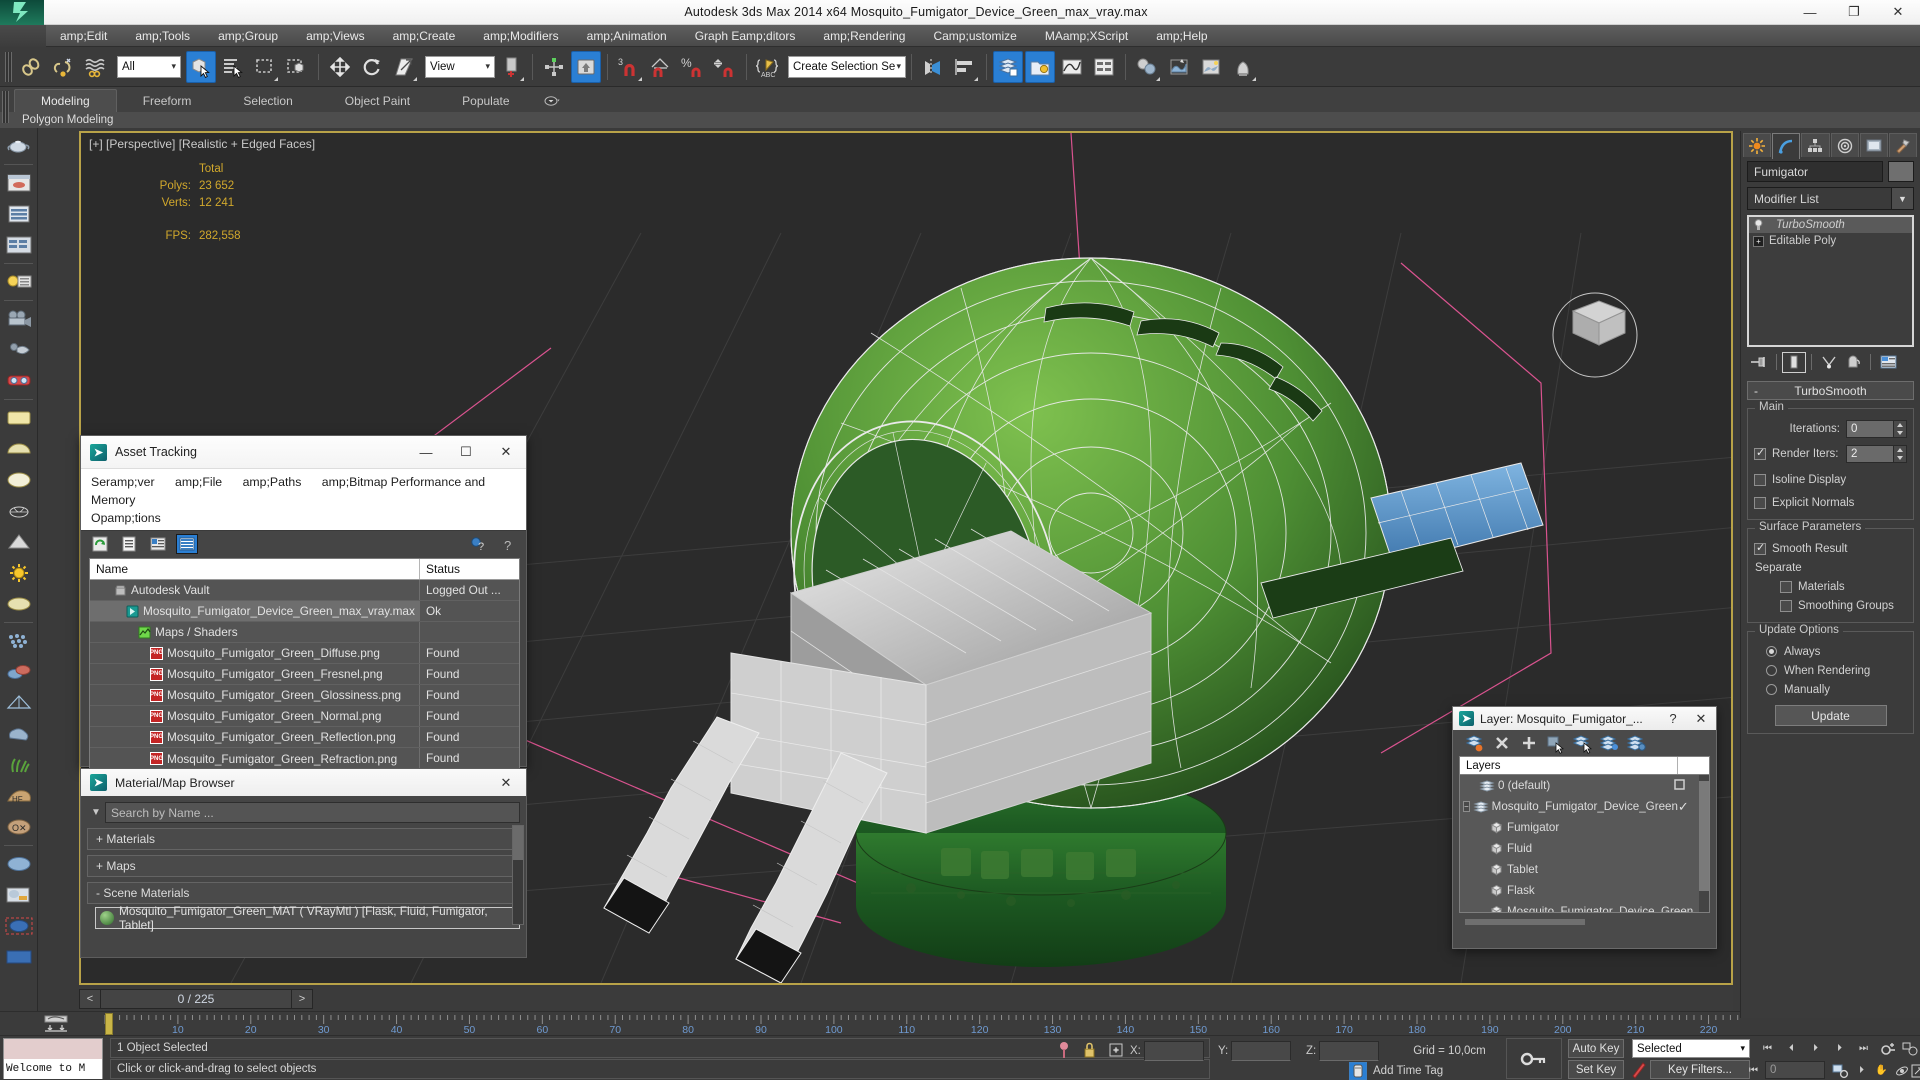  What do you see at coordinates (1909, 1048) in the screenshot?
I see `time-configuration-icon` at bounding box center [1909, 1048].